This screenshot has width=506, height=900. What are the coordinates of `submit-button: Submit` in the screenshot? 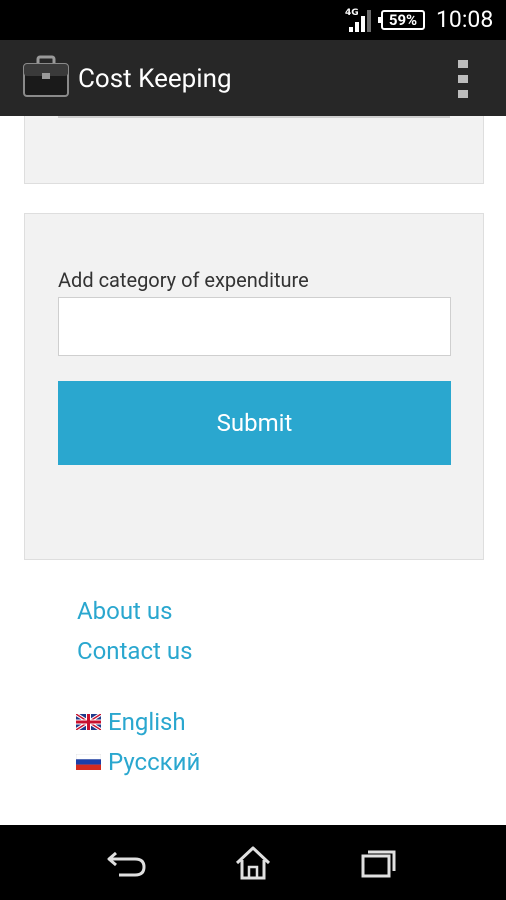 It's located at (254, 423).